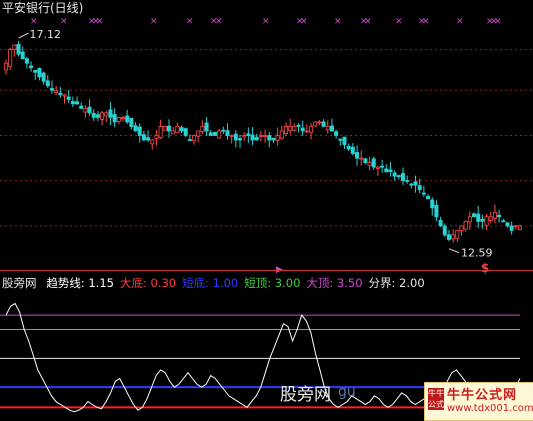  Describe the element at coordinates (482, 395) in the screenshot. I see `brand-name: 牛牛公式网` at that location.